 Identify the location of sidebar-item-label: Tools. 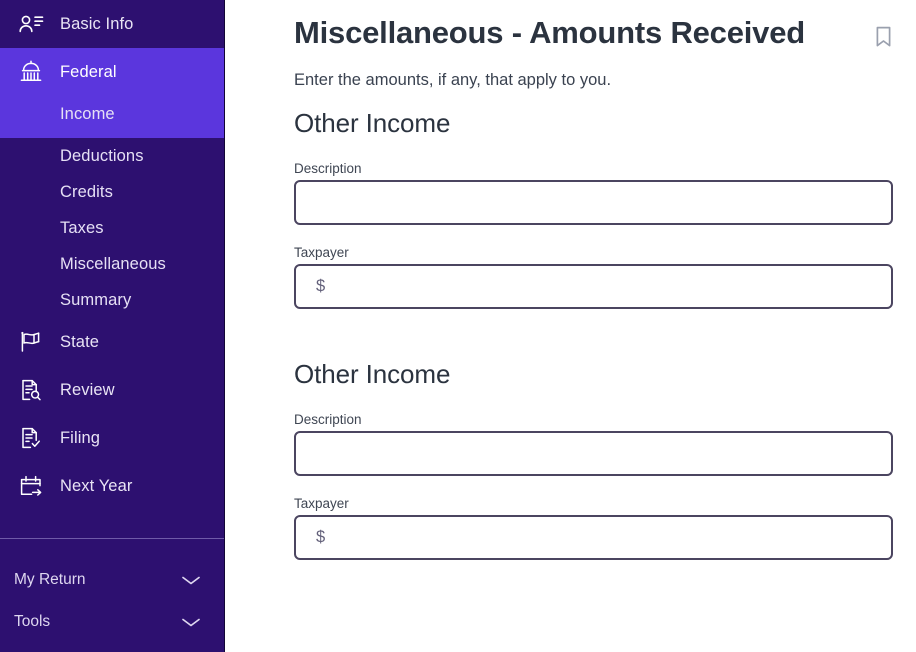
(32, 621).